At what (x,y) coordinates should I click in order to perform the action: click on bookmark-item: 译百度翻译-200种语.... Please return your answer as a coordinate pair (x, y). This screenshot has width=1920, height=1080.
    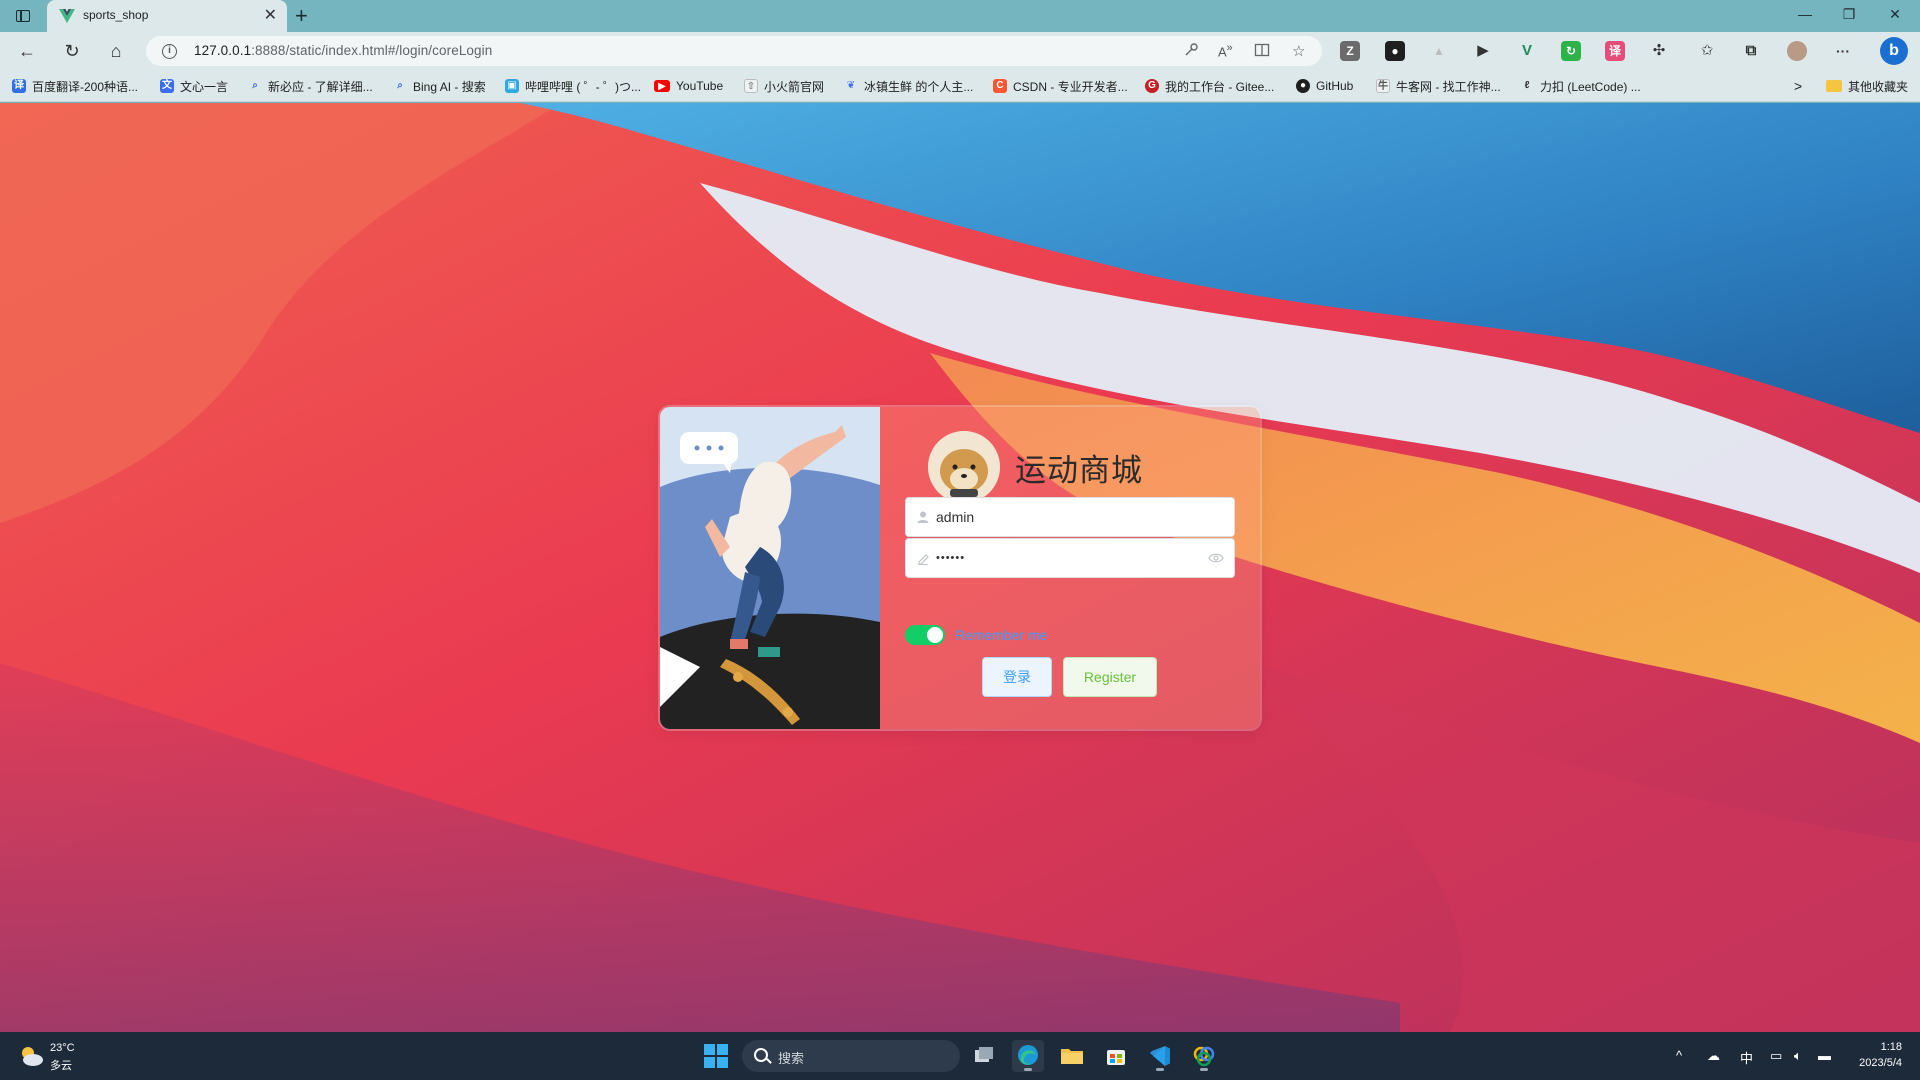
    Looking at the image, I should click on (75, 86).